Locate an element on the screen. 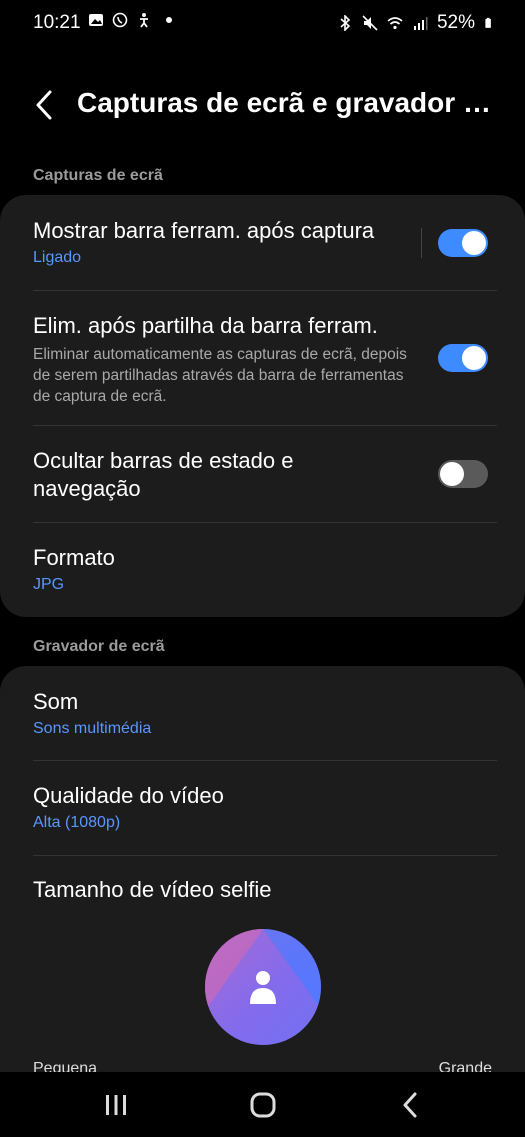  status-right-icons: 52% is located at coordinates (416, 23).